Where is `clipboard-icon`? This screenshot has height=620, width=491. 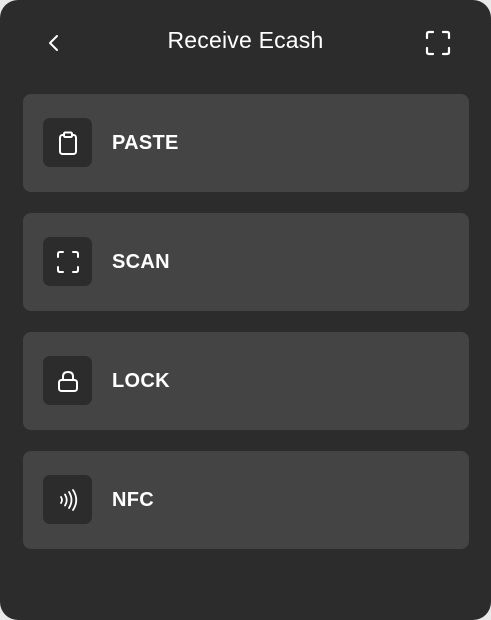 clipboard-icon is located at coordinates (67, 142).